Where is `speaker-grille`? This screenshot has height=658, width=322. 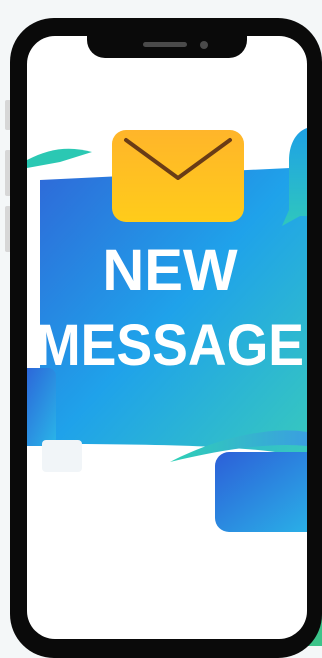 speaker-grille is located at coordinates (165, 44).